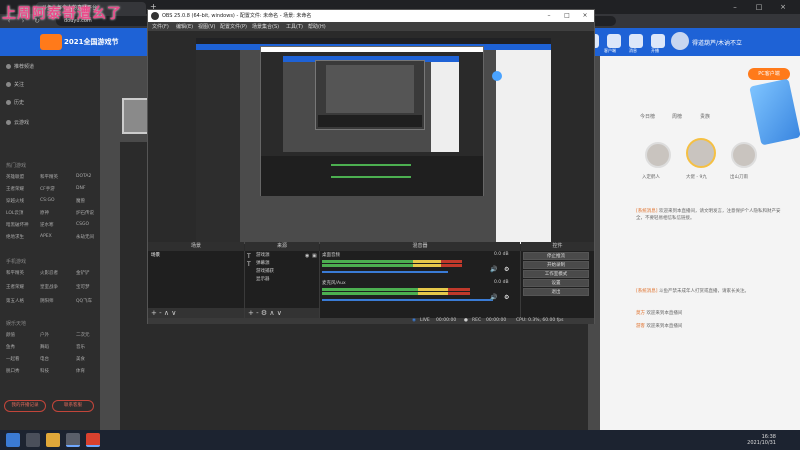  Describe the element at coordinates (282, 264) in the screenshot. I see `source-item: 弹幕源` at that location.